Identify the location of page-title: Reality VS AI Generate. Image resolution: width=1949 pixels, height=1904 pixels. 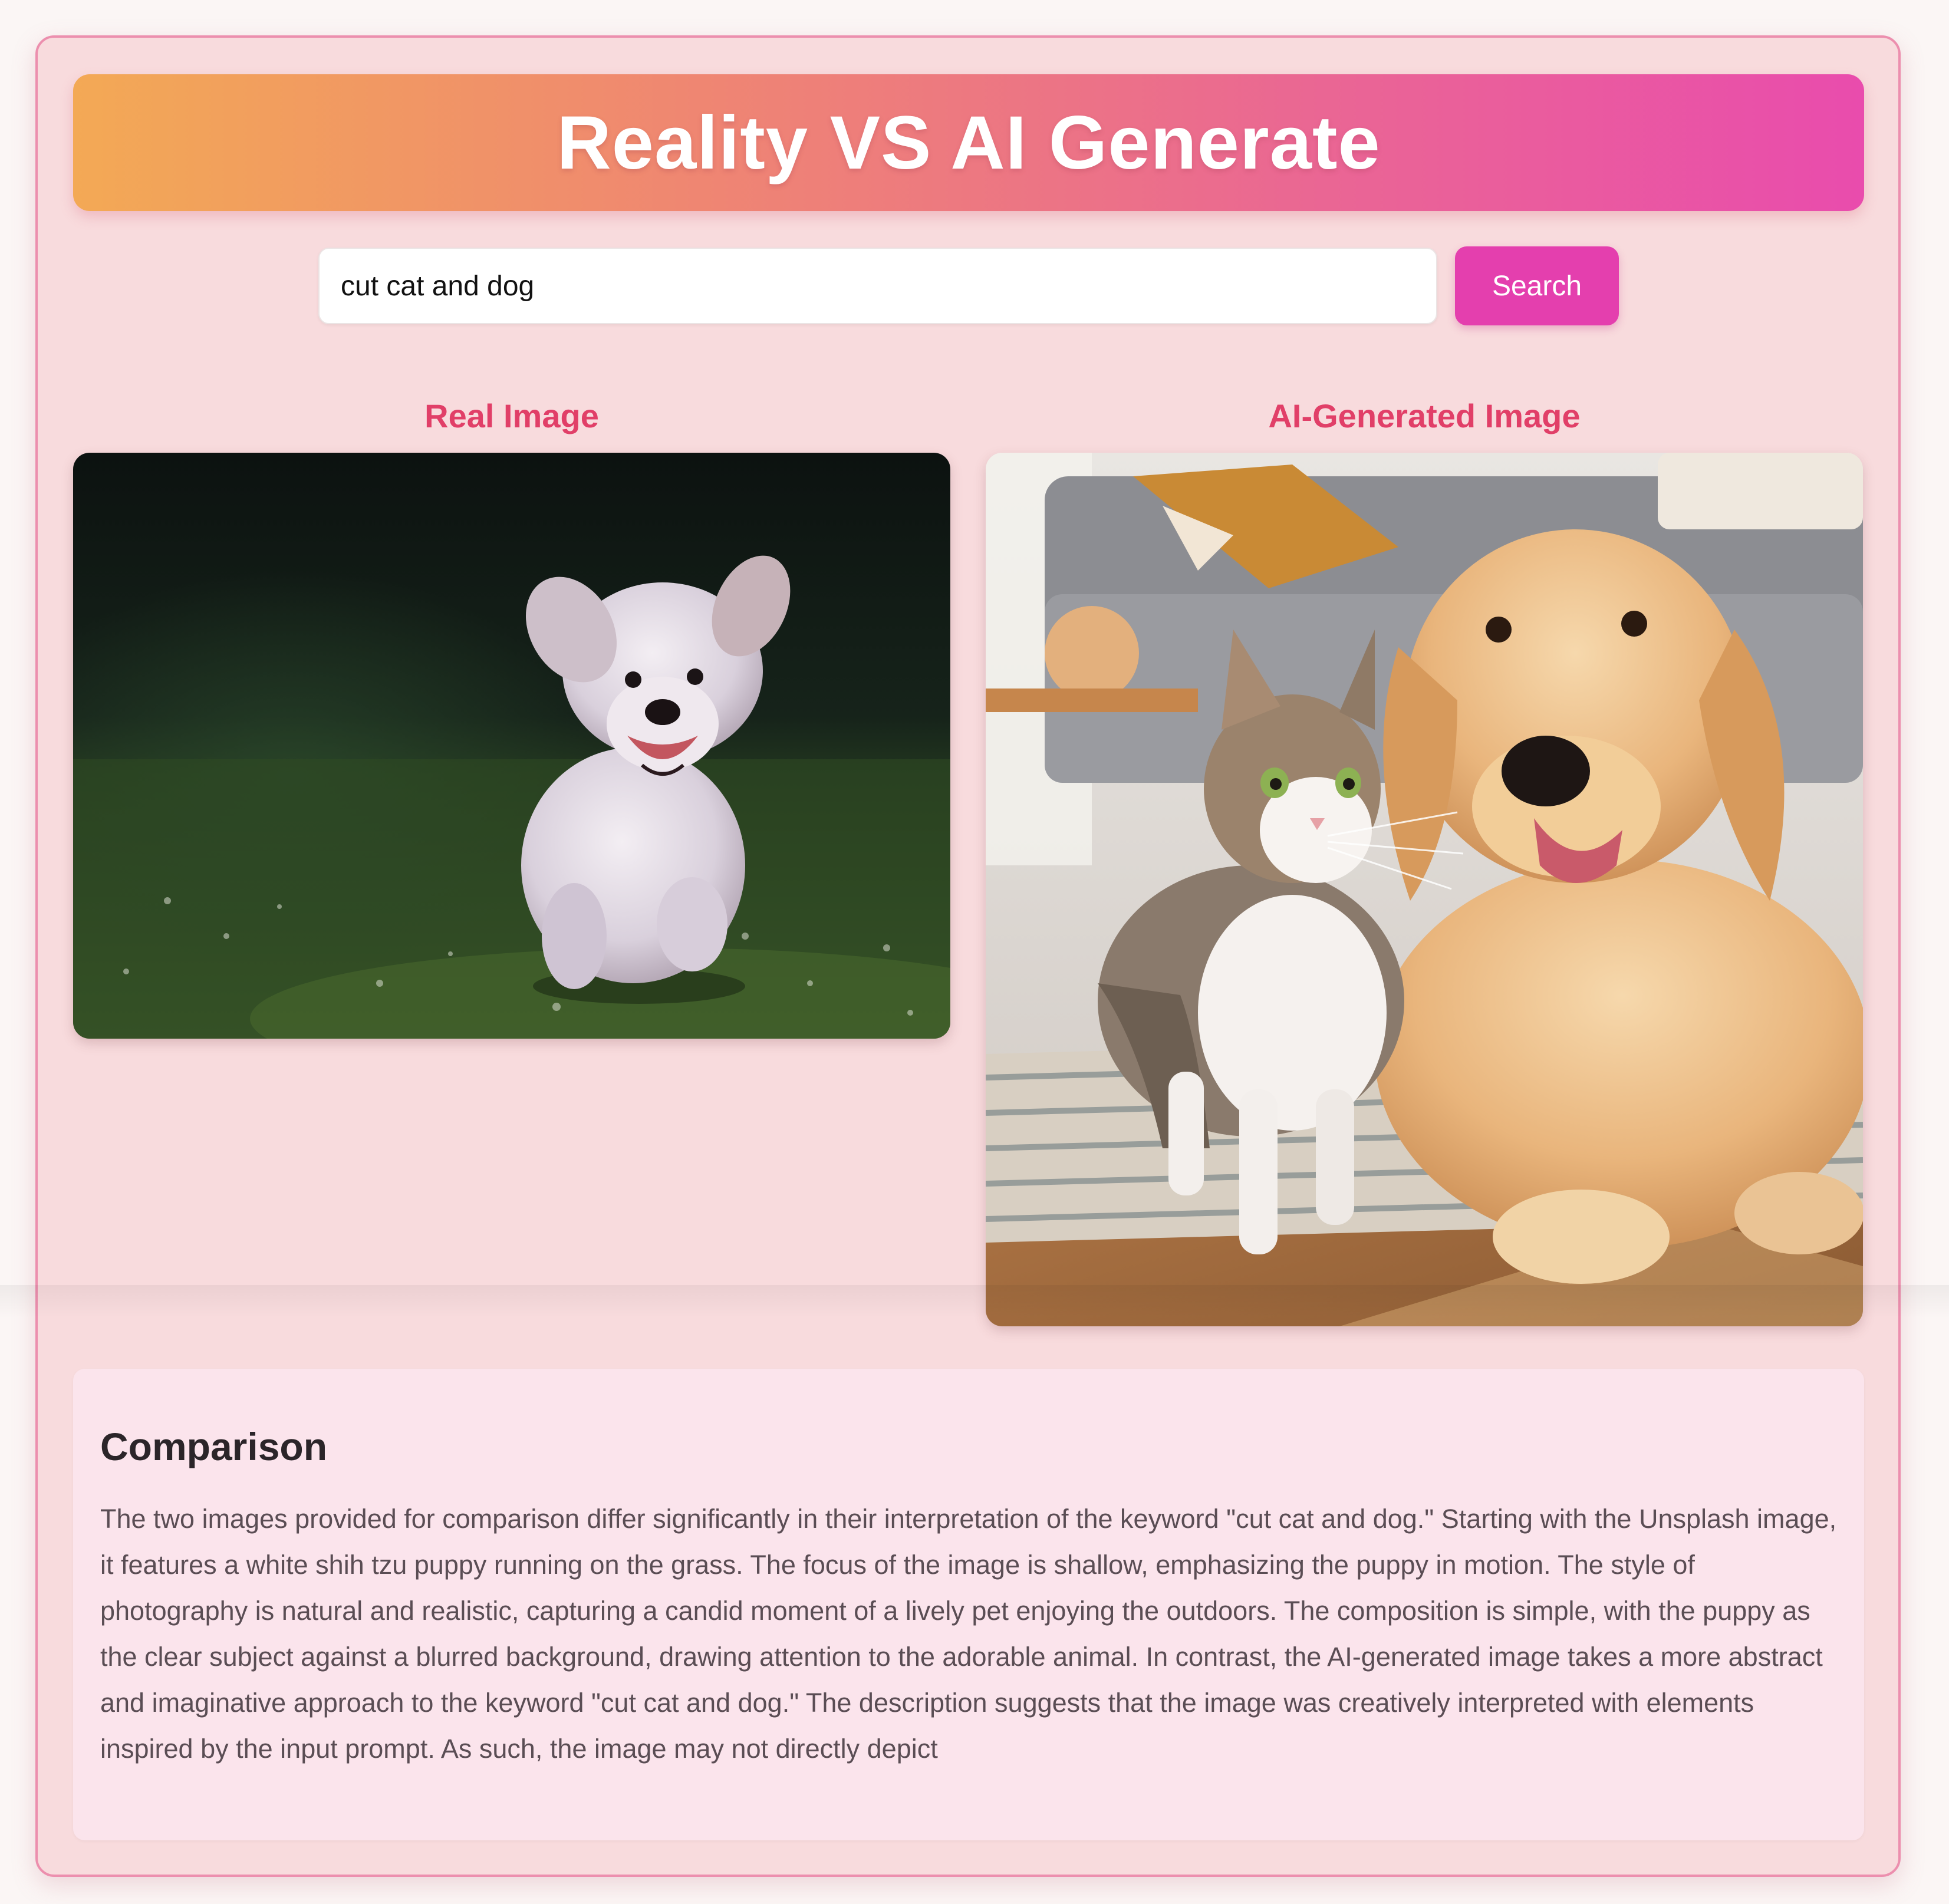
(969, 142).